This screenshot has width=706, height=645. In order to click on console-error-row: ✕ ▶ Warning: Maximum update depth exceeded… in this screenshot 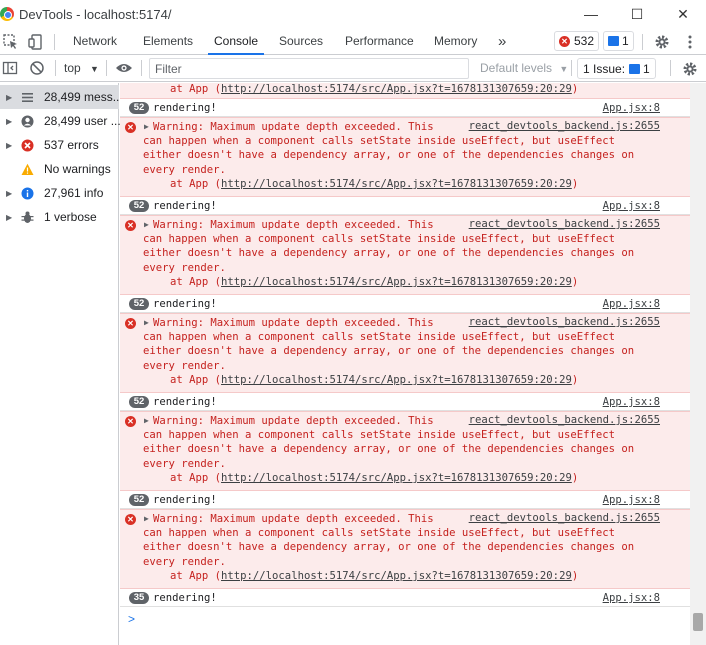, I will do `click(405, 255)`.